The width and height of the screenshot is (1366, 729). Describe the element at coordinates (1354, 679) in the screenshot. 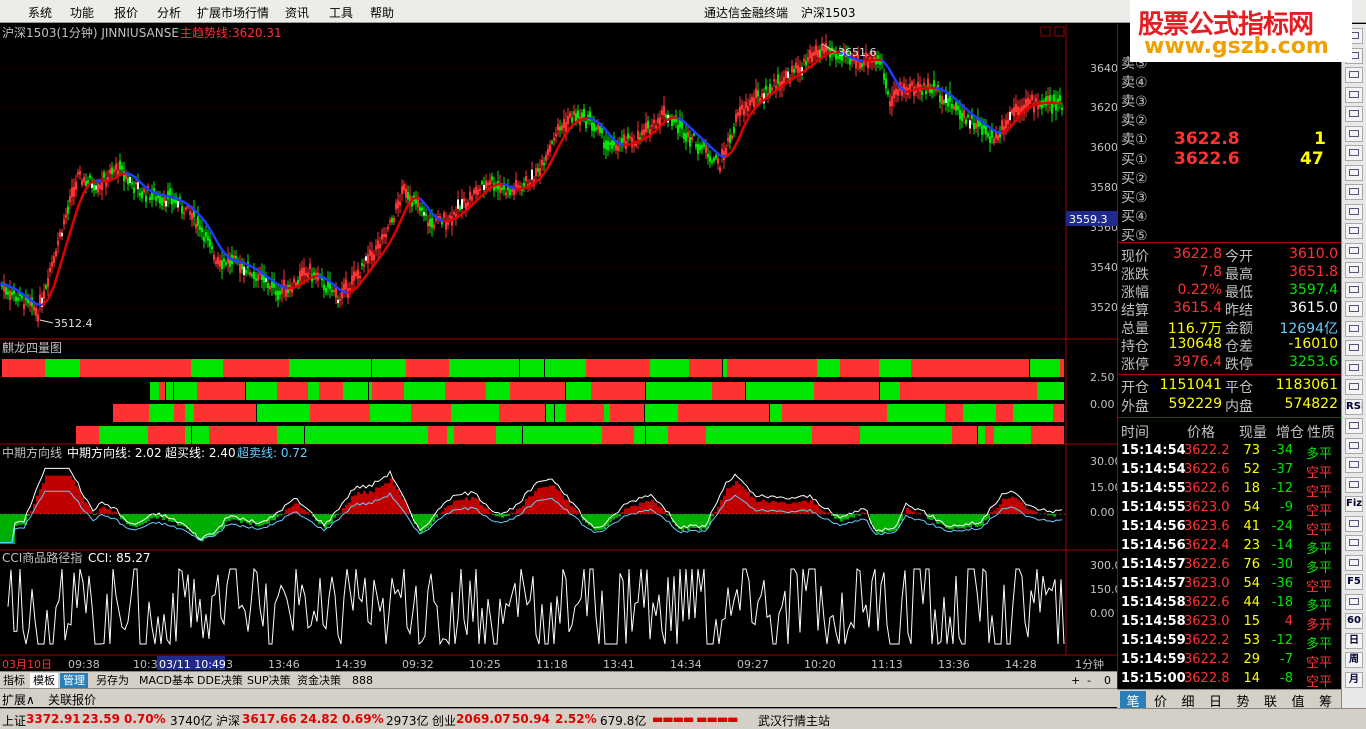

I see `toolbar-button-icon: 月` at that location.